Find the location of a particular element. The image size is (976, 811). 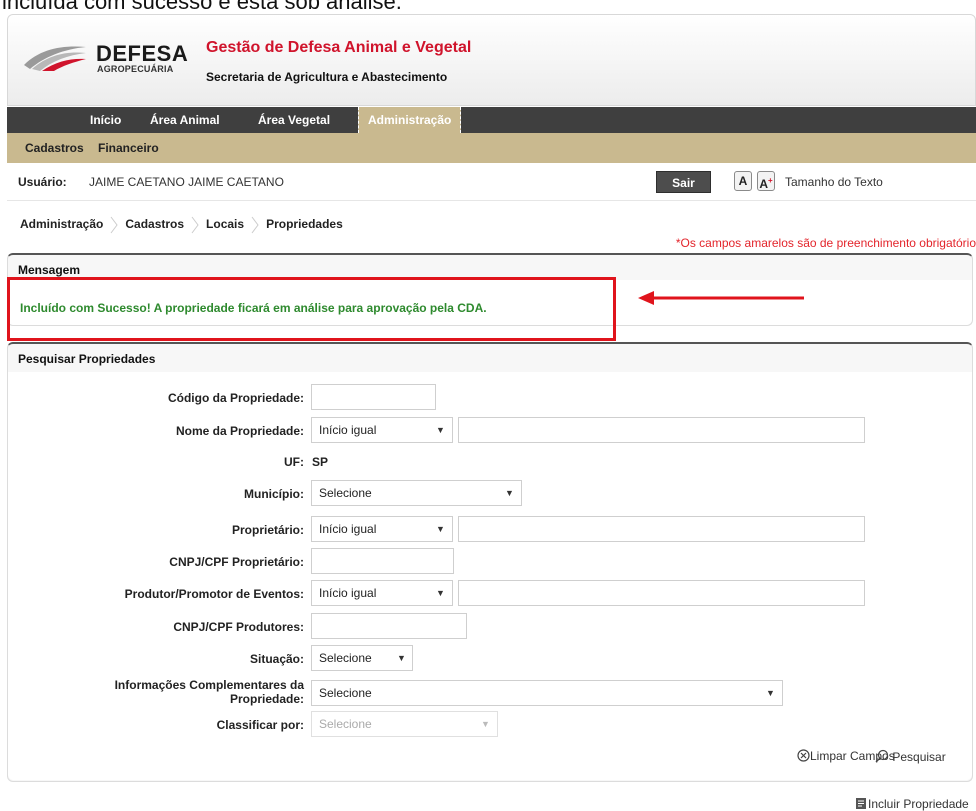

situacao-select: Selecione ▼ is located at coordinates (362, 658).